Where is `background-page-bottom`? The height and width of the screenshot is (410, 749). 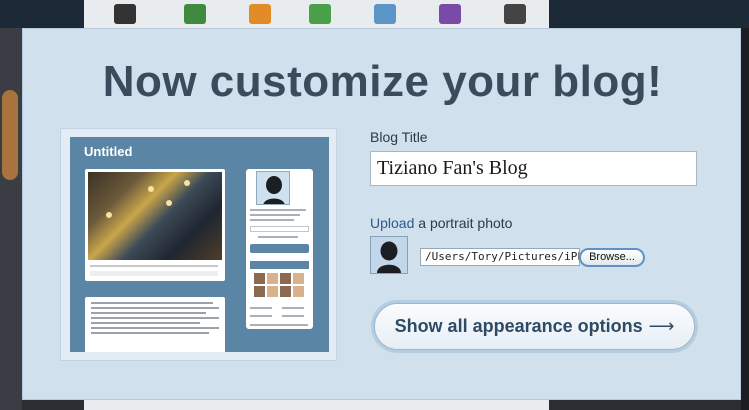 background-page-bottom is located at coordinates (316, 405).